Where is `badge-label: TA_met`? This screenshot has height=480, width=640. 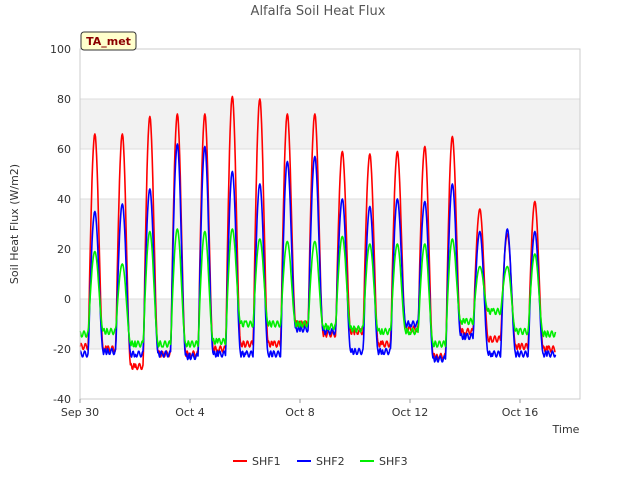 badge-label: TA_met is located at coordinates (108, 41).